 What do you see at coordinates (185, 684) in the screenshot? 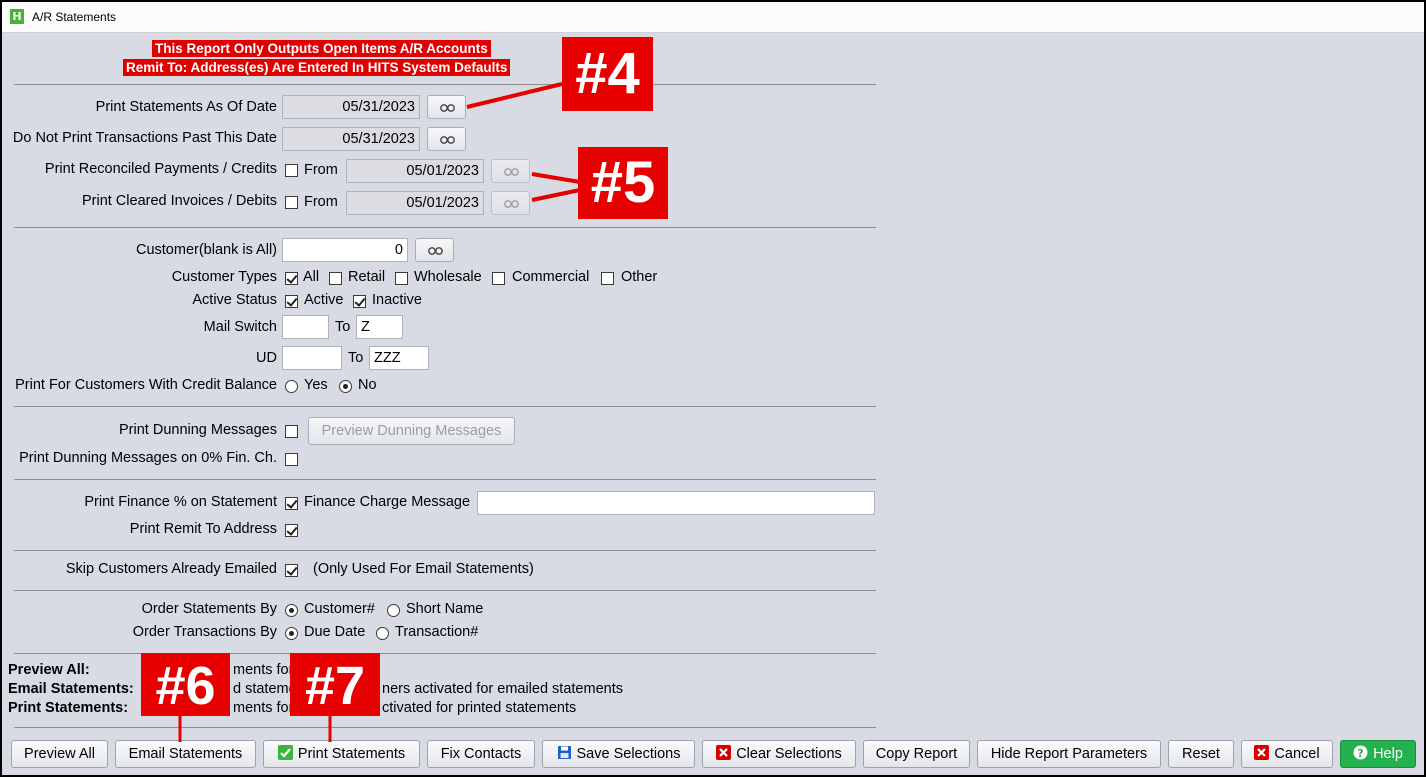
I see `annotation-6: #6` at bounding box center [185, 684].